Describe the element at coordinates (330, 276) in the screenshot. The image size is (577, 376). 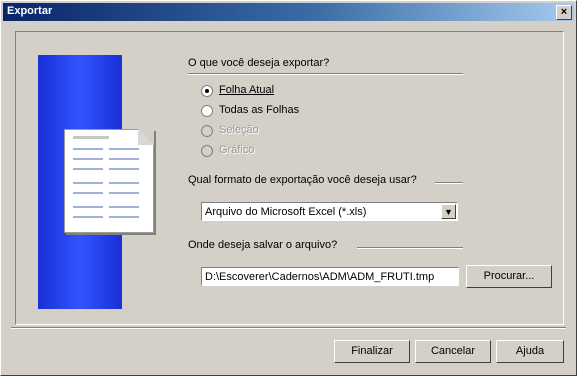
I see `path-input: D:\Escoverer\Cadernos\ADM\ADM_FRUTI.tmp` at that location.